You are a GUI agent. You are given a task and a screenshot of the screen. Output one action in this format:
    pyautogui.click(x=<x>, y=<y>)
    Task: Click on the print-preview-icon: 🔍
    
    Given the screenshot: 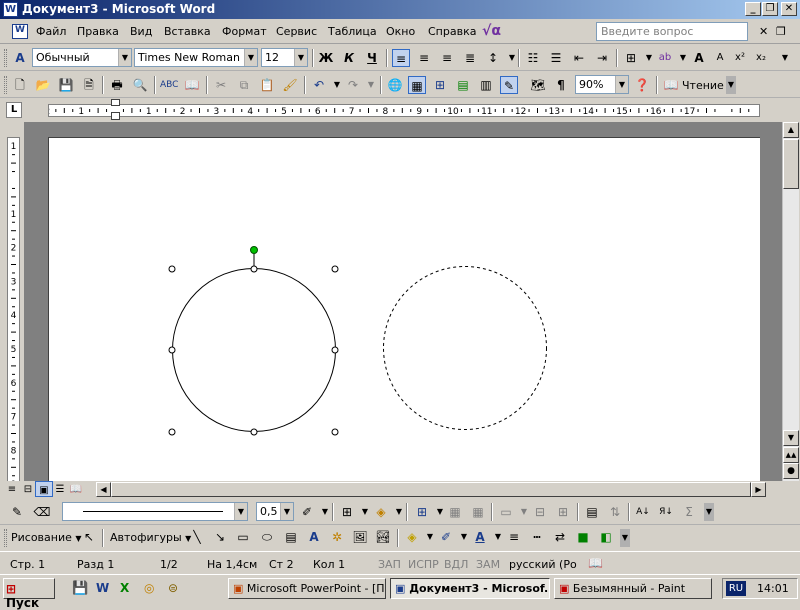 What is the action you would take?
    pyautogui.click(x=140, y=85)
    